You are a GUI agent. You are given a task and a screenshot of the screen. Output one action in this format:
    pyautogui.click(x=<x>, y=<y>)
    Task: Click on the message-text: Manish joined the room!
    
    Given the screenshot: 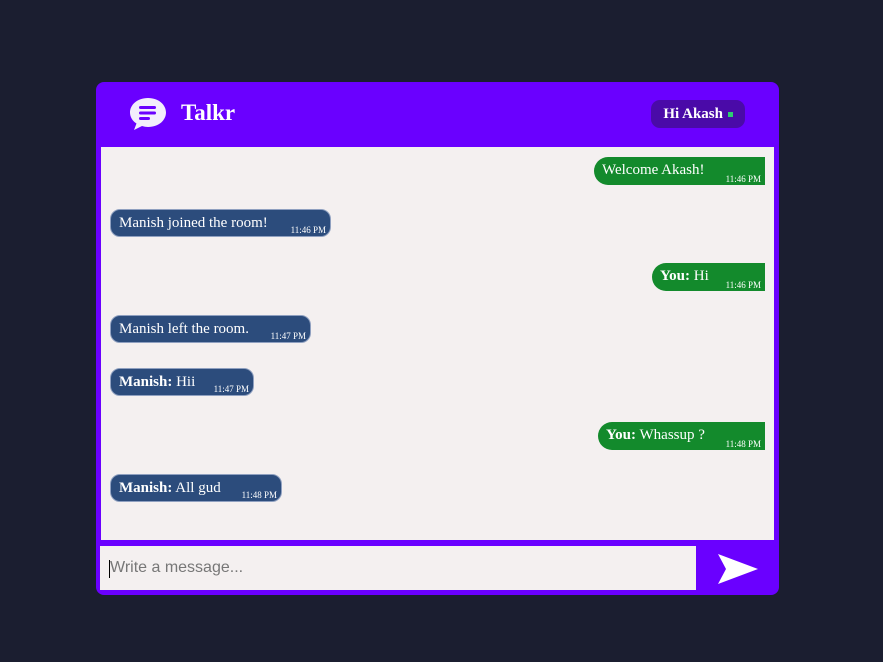 What is the action you would take?
    pyautogui.click(x=193, y=223)
    